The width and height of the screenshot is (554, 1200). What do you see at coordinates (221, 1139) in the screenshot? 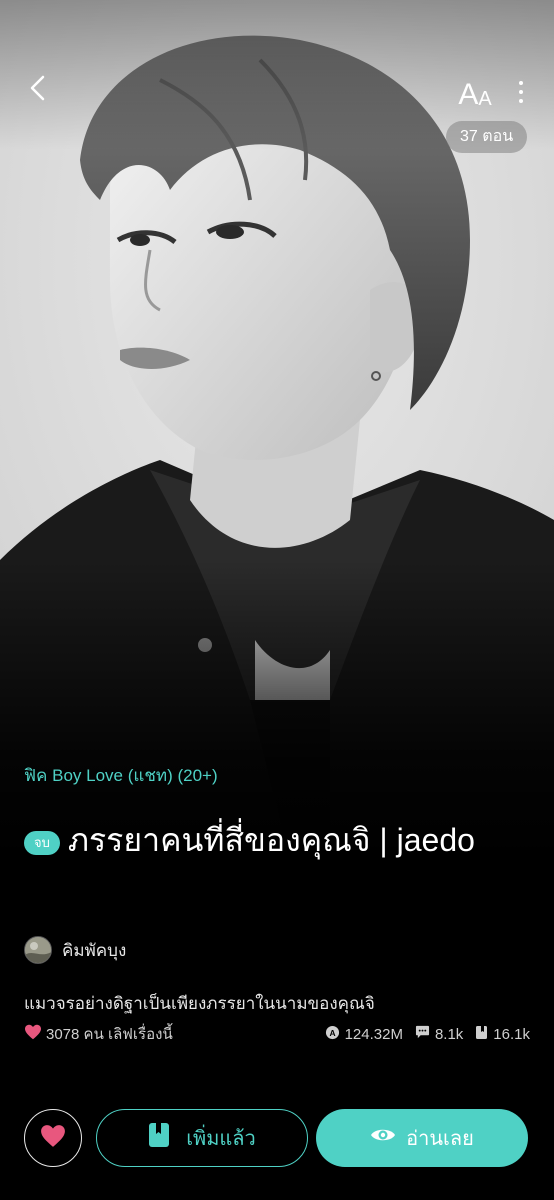
I see `added-label: เพิ่มแล้ว` at bounding box center [221, 1139].